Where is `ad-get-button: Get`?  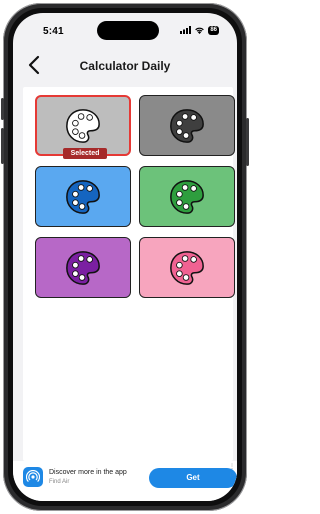
ad-get-button: Get is located at coordinates (193, 478).